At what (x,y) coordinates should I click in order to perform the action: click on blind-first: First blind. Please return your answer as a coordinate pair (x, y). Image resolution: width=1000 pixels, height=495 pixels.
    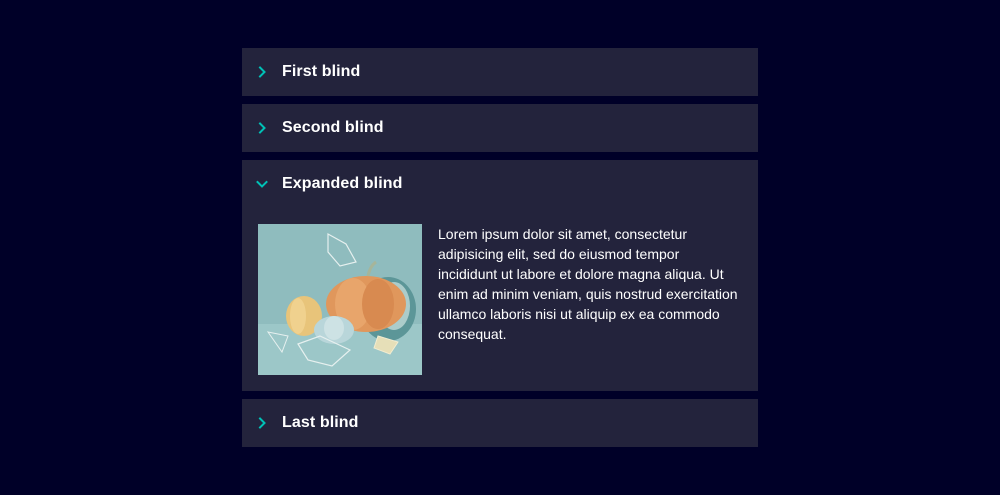
    Looking at the image, I should click on (500, 72).